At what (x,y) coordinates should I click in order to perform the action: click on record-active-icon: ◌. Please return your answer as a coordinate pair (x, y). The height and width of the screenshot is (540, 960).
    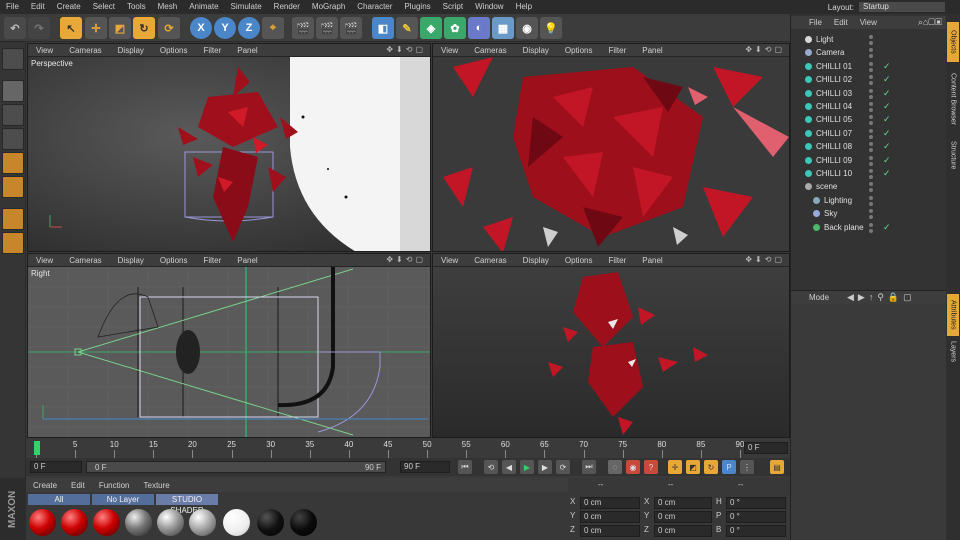
    Looking at the image, I should click on (615, 467).